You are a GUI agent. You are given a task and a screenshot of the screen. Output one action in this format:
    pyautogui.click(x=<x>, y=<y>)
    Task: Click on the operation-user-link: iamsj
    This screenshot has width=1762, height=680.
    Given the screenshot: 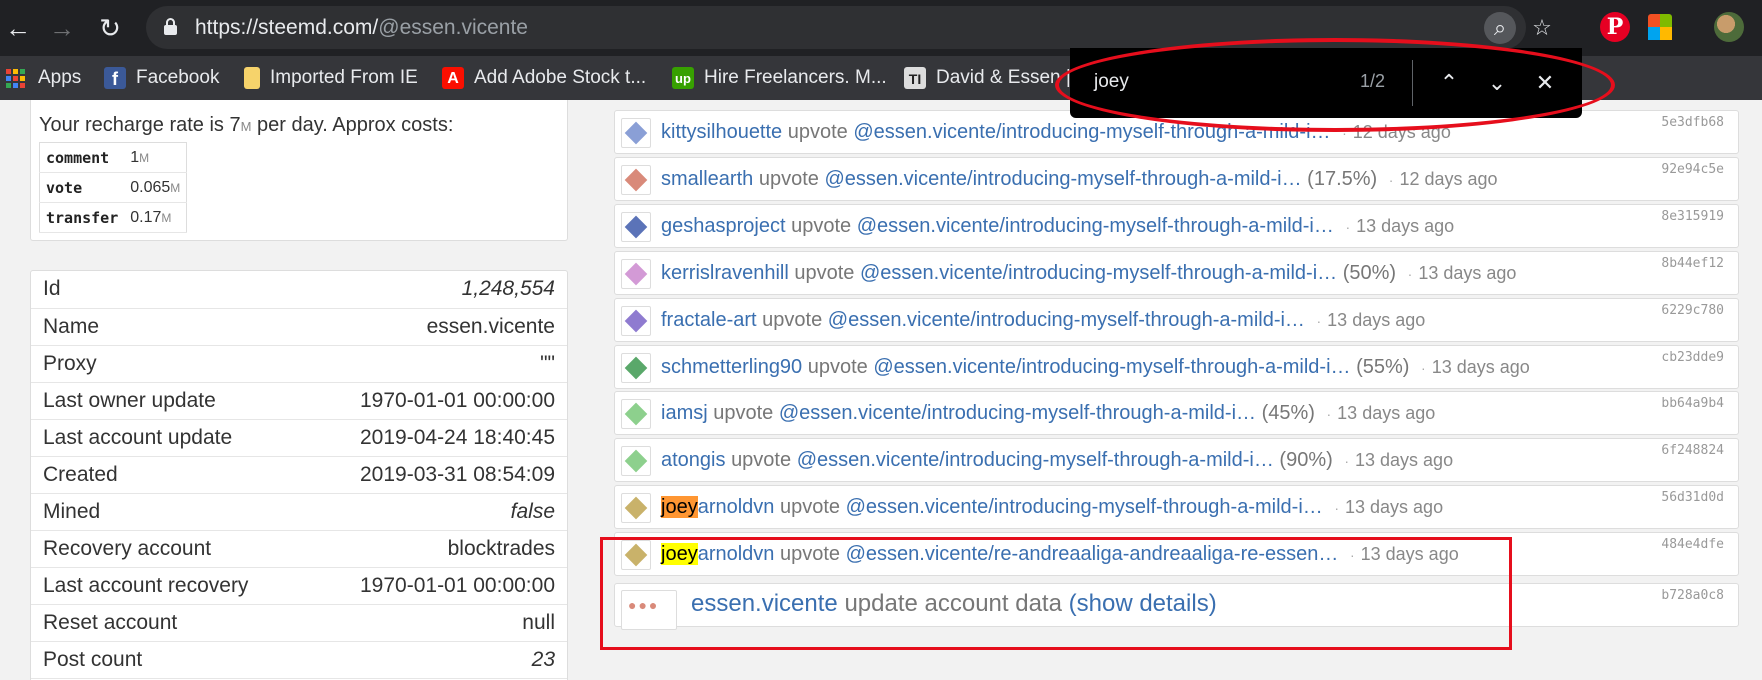 What is the action you would take?
    pyautogui.click(x=684, y=413)
    